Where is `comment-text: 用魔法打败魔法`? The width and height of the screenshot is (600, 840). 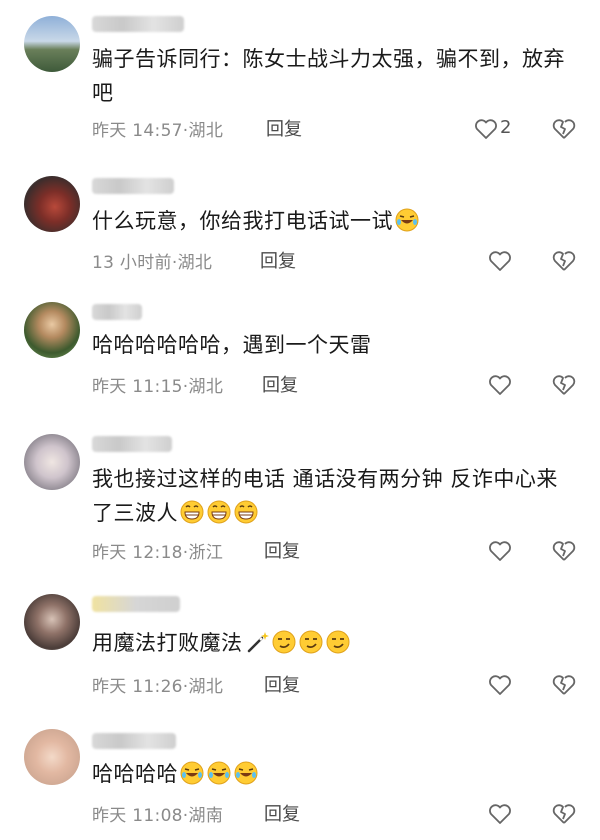
comment-text: 用魔法打败魔法 is located at coordinates (332, 643).